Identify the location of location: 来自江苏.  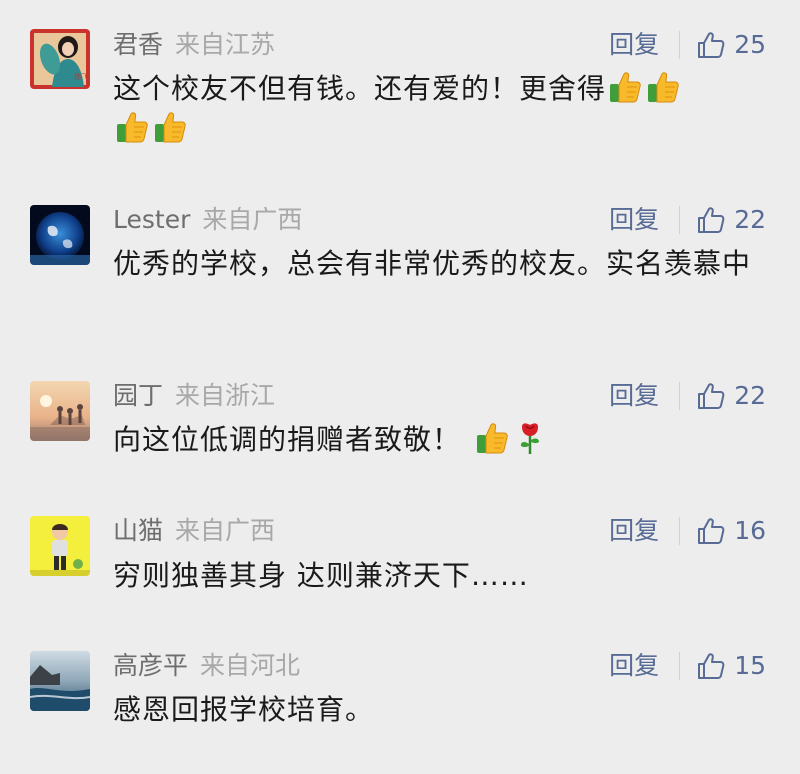
(225, 44).